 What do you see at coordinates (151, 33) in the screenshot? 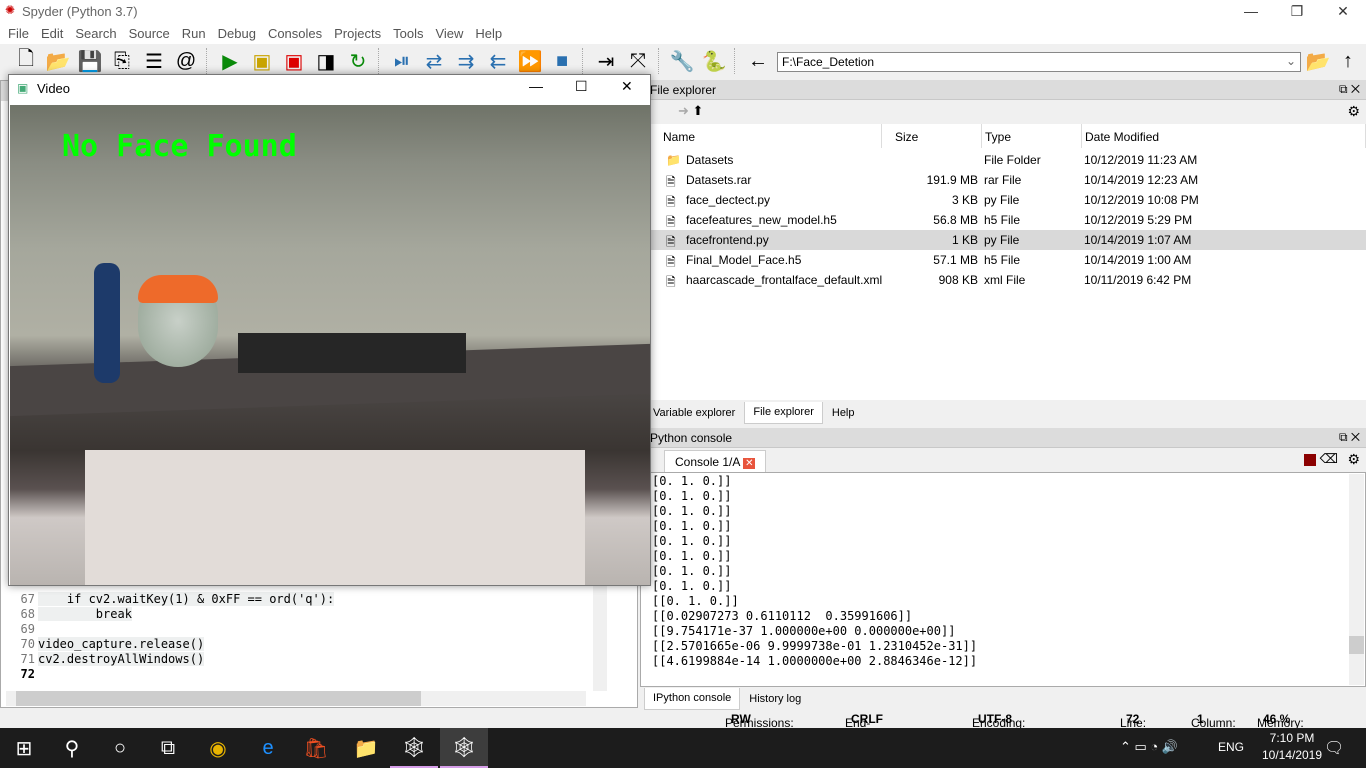
I see `menu-source: Source` at bounding box center [151, 33].